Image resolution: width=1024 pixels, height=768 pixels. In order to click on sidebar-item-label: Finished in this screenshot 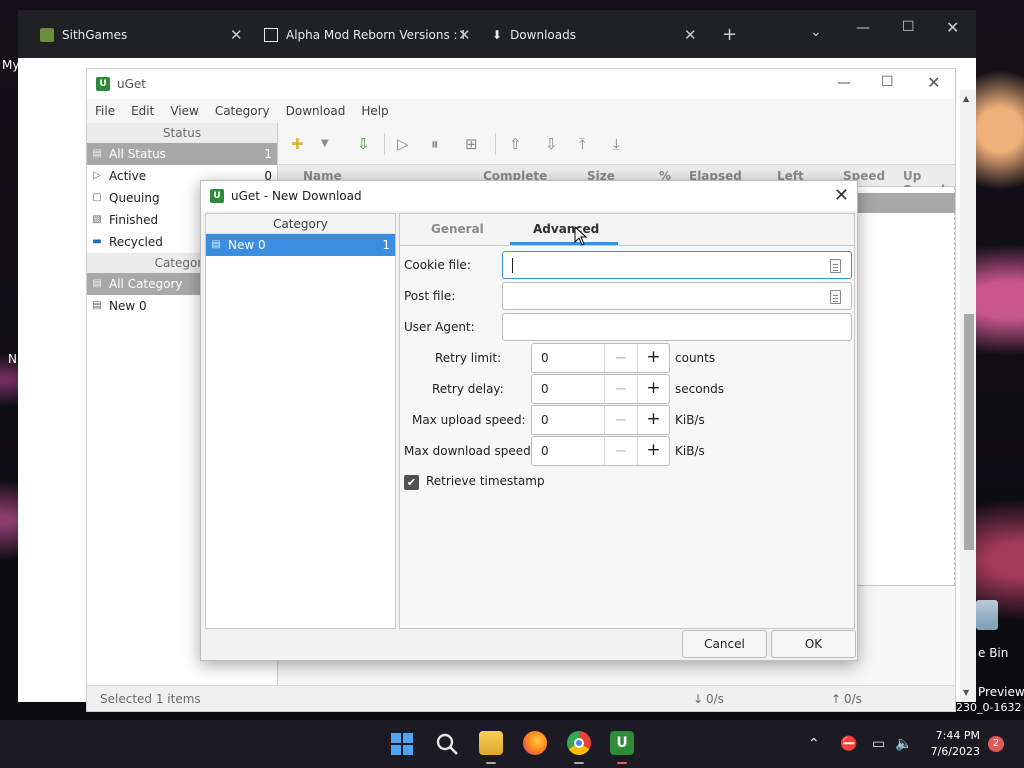, I will do `click(134, 220)`.